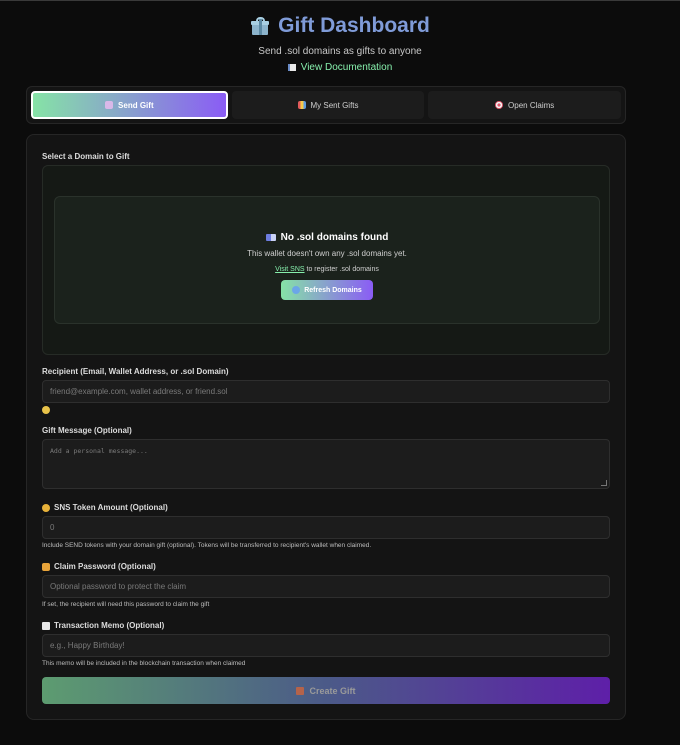  Describe the element at coordinates (87, 430) in the screenshot. I see `gift-message-label: Gift Message (Optional)` at that location.